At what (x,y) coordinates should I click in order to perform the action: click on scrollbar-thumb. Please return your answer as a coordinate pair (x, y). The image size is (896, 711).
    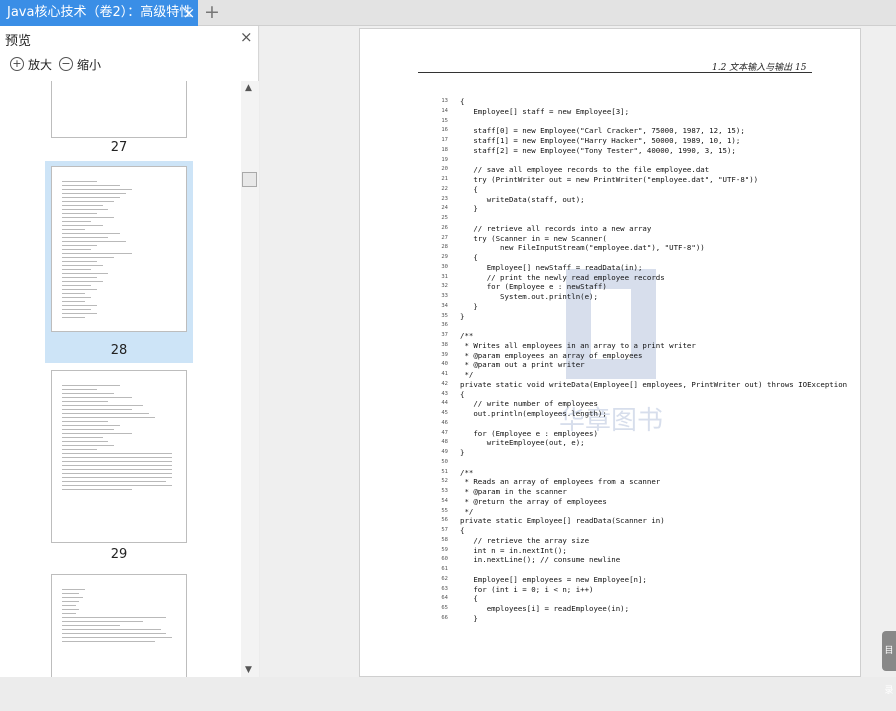
    Looking at the image, I should click on (249, 179).